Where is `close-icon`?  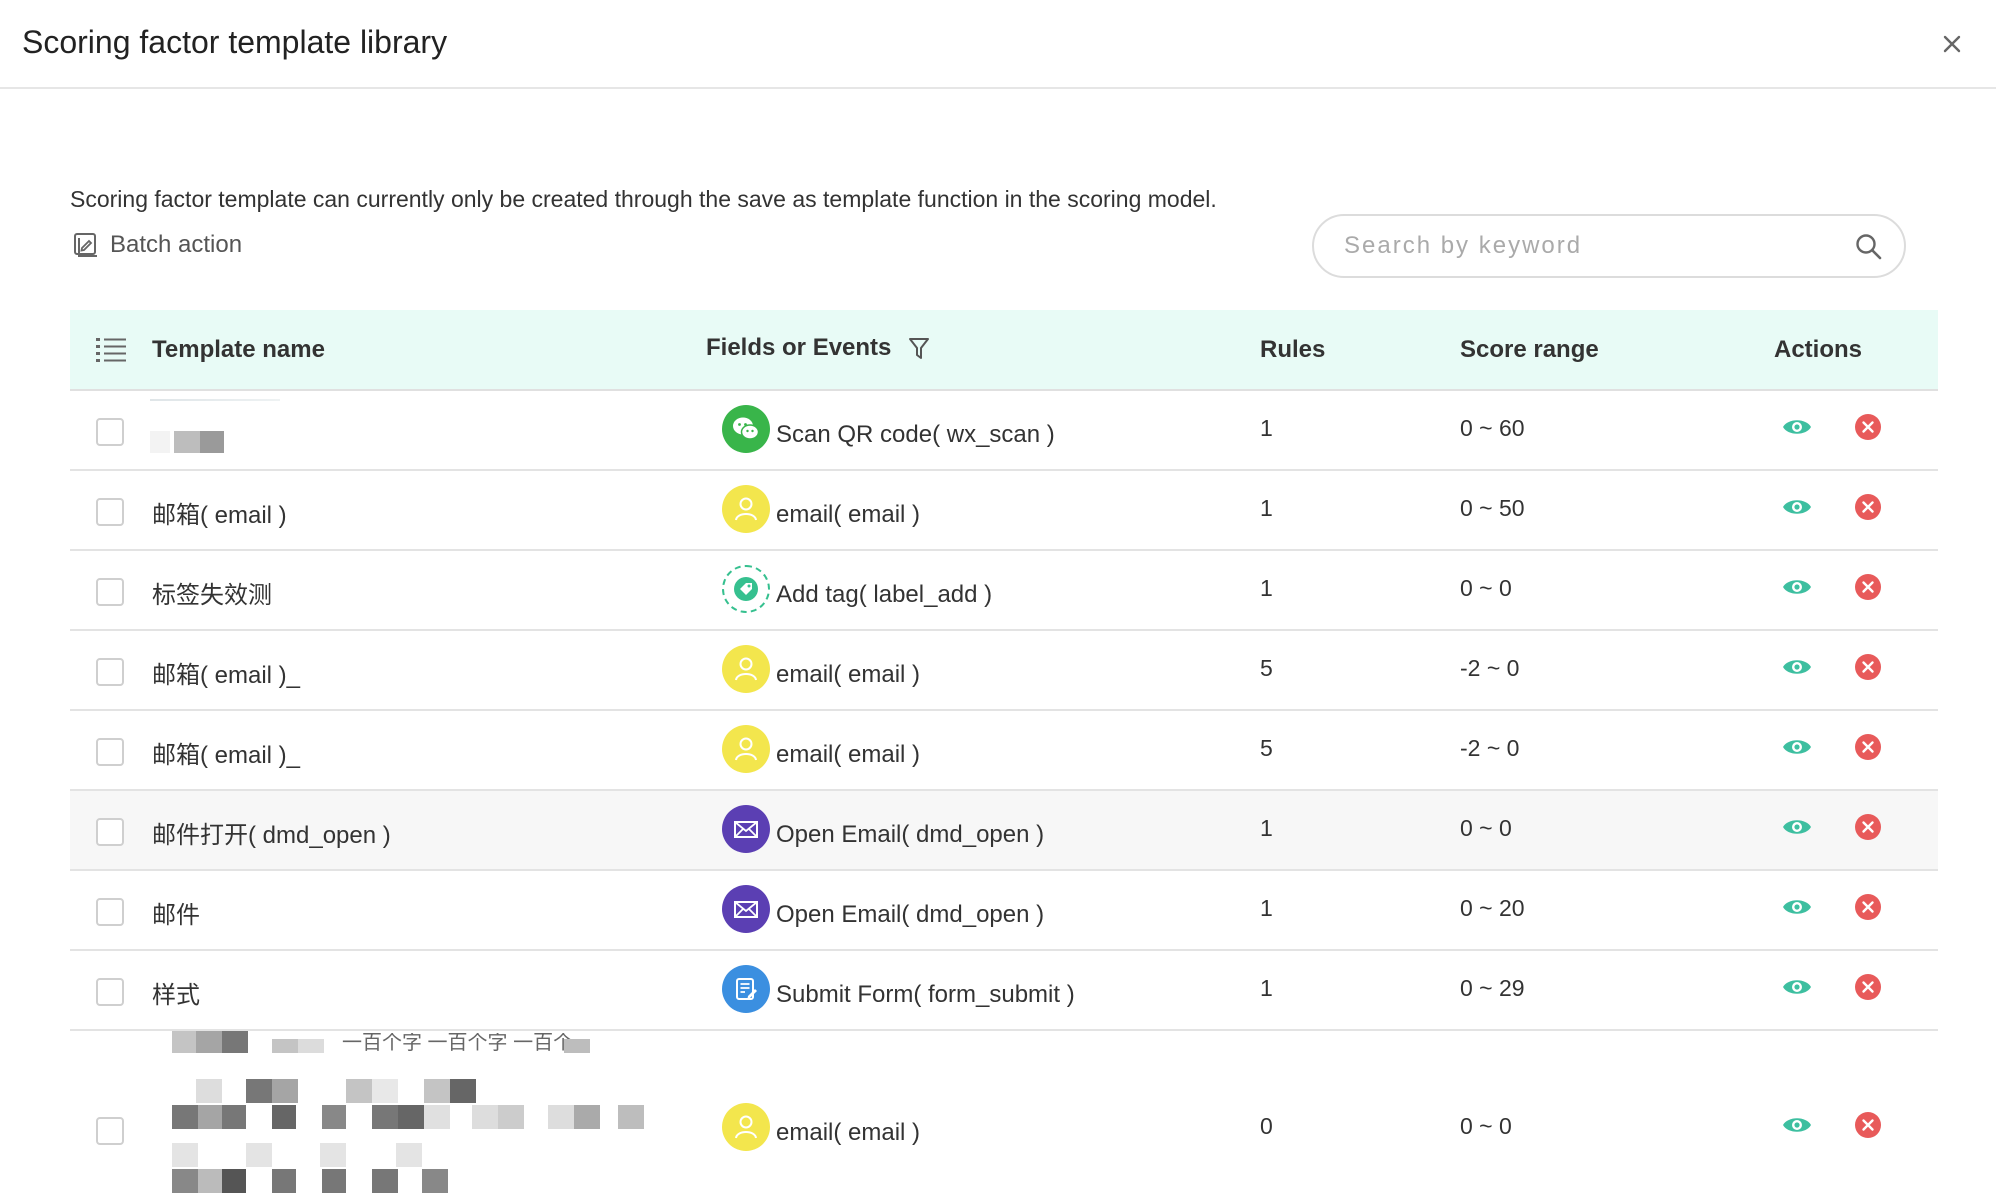 close-icon is located at coordinates (1952, 44).